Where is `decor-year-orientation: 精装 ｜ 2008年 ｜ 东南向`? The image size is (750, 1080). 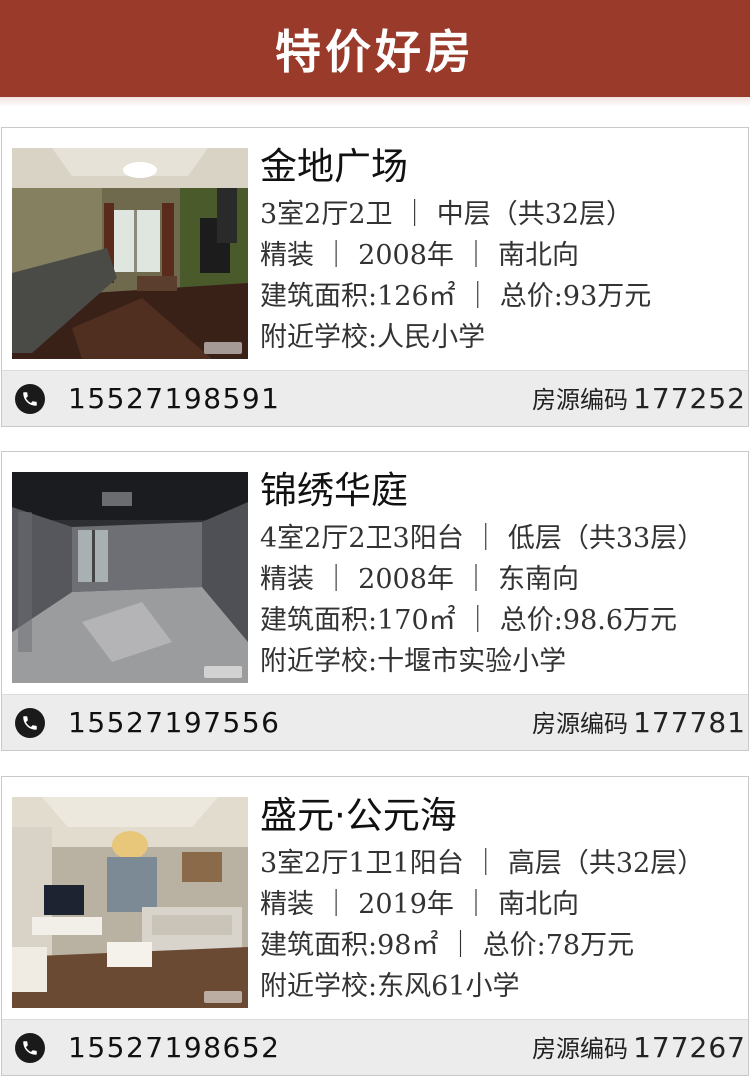 decor-year-orientation: 精装 ｜ 2008年 ｜ 东南向 is located at coordinates (420, 579).